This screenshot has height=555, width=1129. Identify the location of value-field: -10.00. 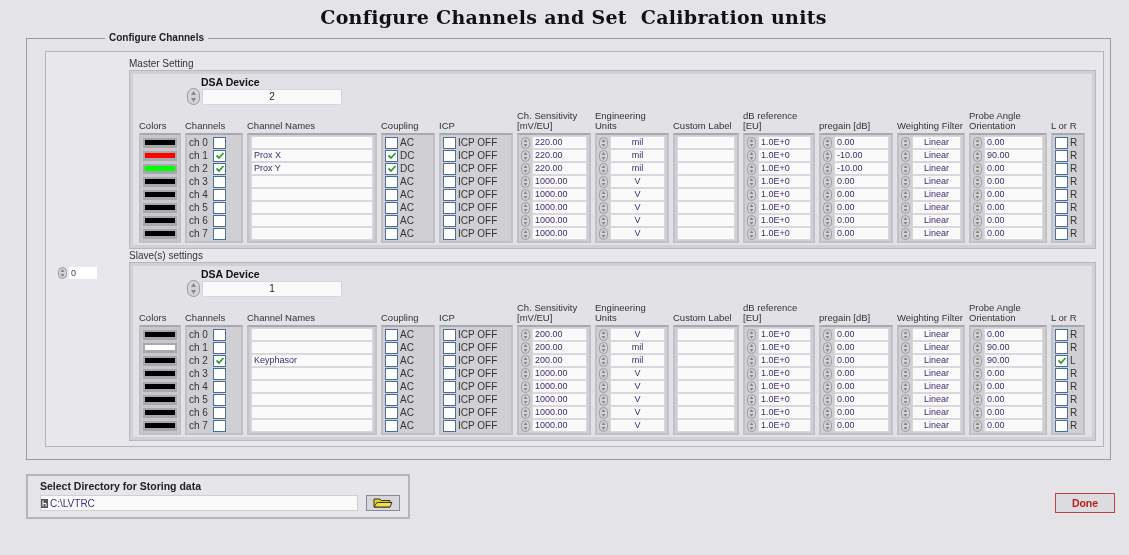
(861, 168).